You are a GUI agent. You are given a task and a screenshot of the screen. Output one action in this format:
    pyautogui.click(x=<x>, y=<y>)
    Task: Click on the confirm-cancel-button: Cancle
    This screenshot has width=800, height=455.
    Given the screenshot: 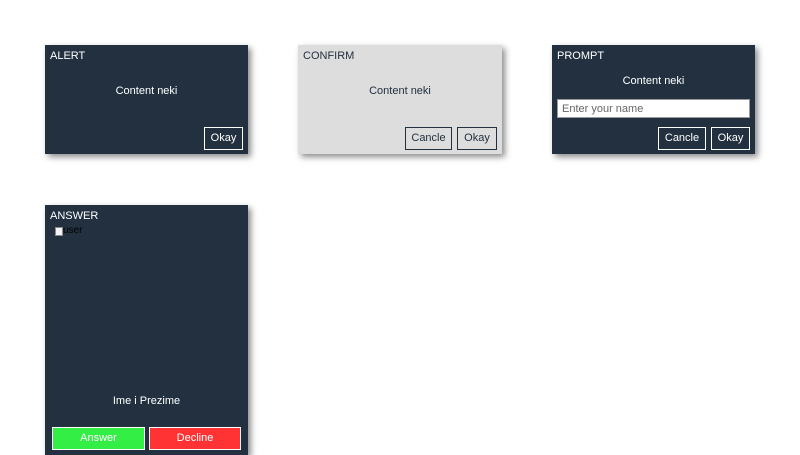 What is the action you would take?
    pyautogui.click(x=428, y=138)
    